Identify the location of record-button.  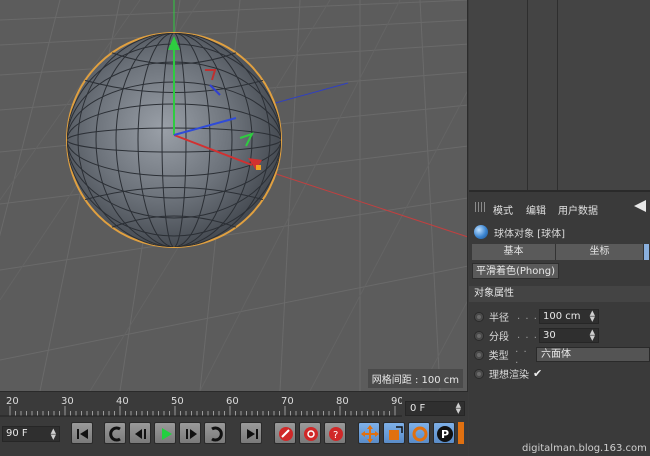
(285, 433).